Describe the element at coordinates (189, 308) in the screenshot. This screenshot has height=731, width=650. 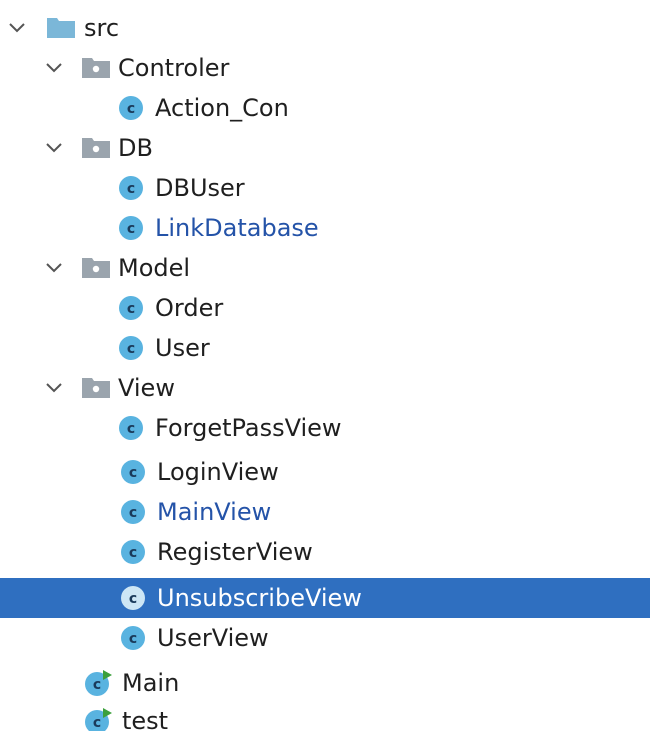
I see `tree-item-label: Order` at that location.